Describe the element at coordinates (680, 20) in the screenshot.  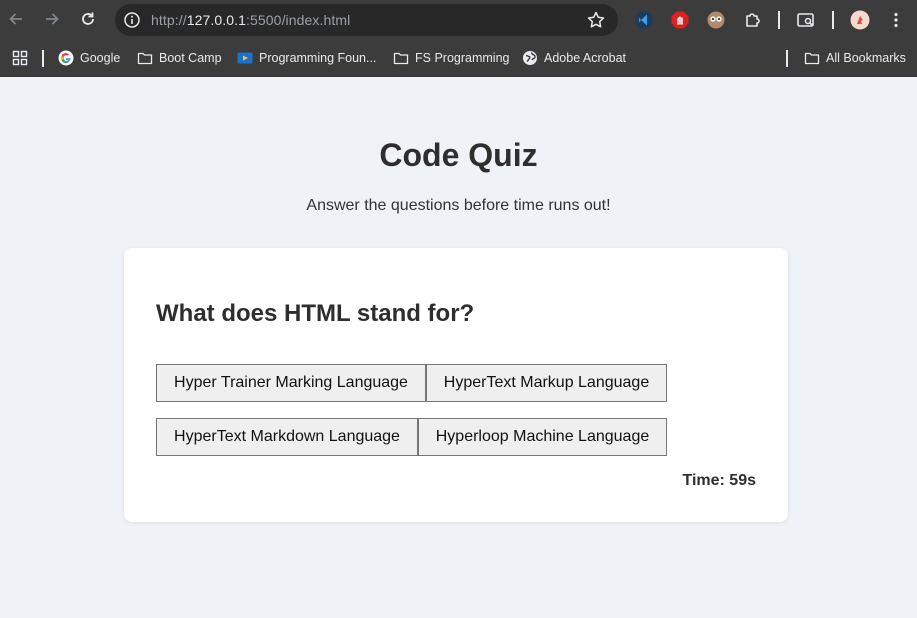
I see `adblock-icon` at that location.